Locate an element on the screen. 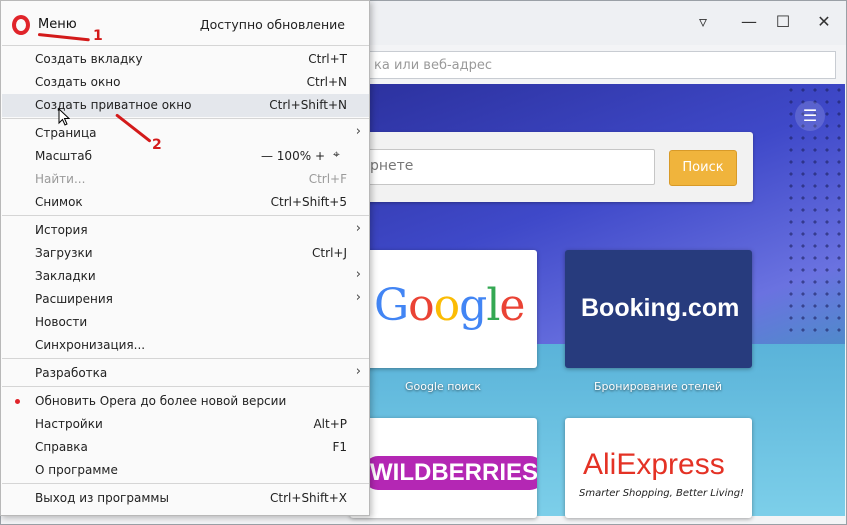 The width and height of the screenshot is (847, 525). menu-item-shortcut: Alt+P is located at coordinates (330, 424).